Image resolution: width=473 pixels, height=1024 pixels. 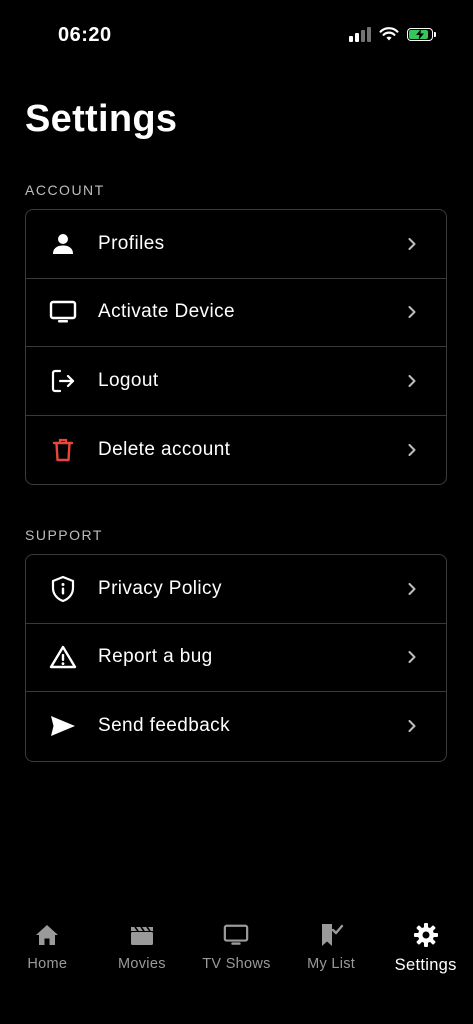 I want to click on tab-label: Movies, so click(x=142, y=964).